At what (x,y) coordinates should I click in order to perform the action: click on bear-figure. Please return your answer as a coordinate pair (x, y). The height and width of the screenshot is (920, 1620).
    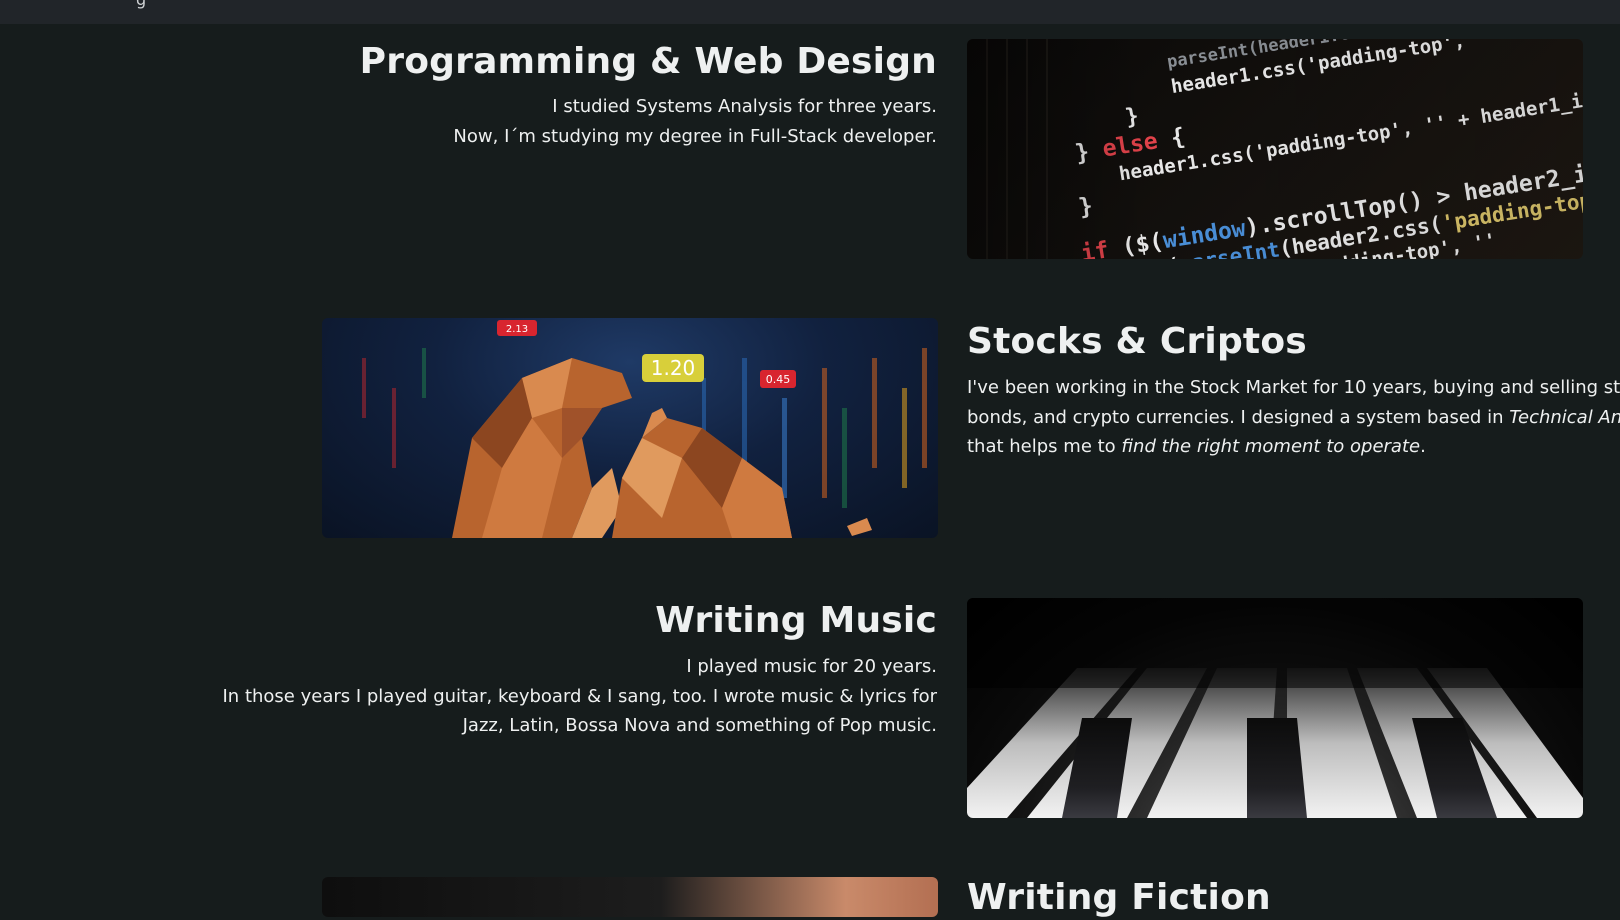
    Looking at the image, I should click on (542, 448).